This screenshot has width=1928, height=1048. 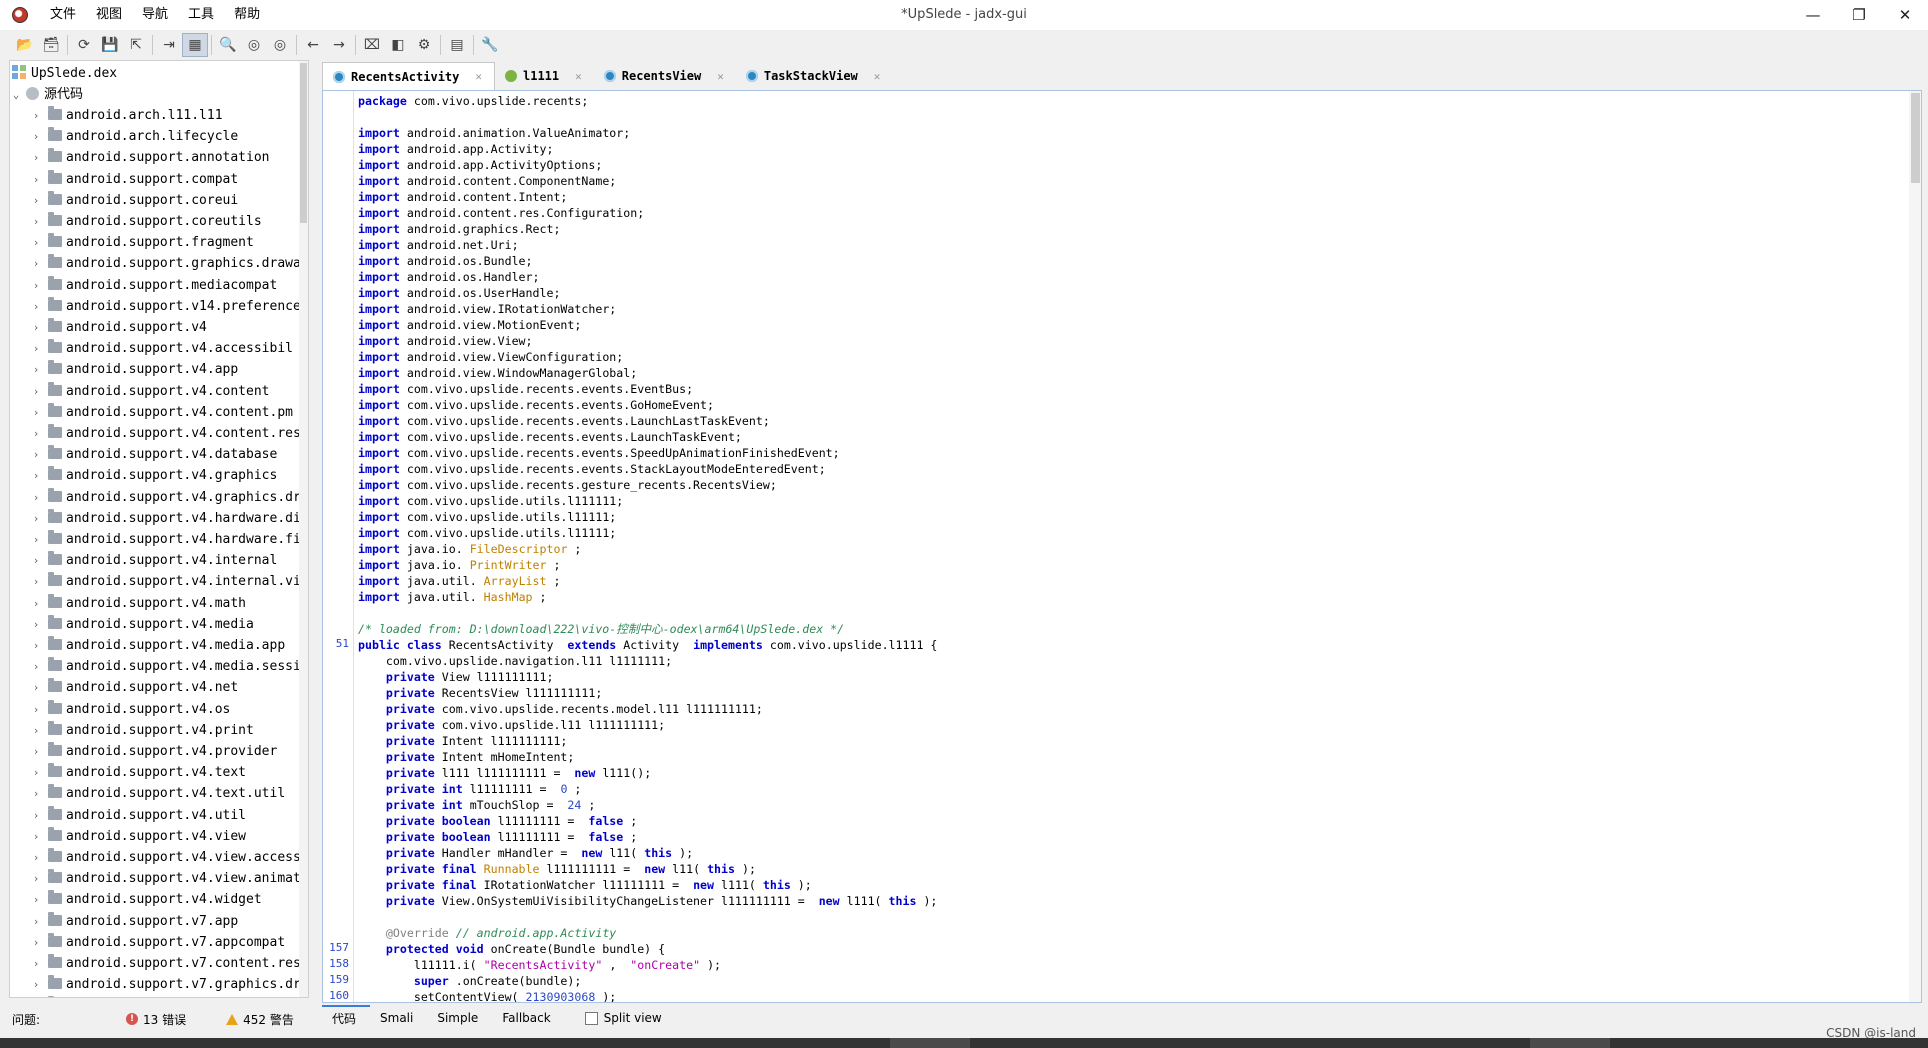 I want to click on restore-button: ❐, so click(x=1859, y=15).